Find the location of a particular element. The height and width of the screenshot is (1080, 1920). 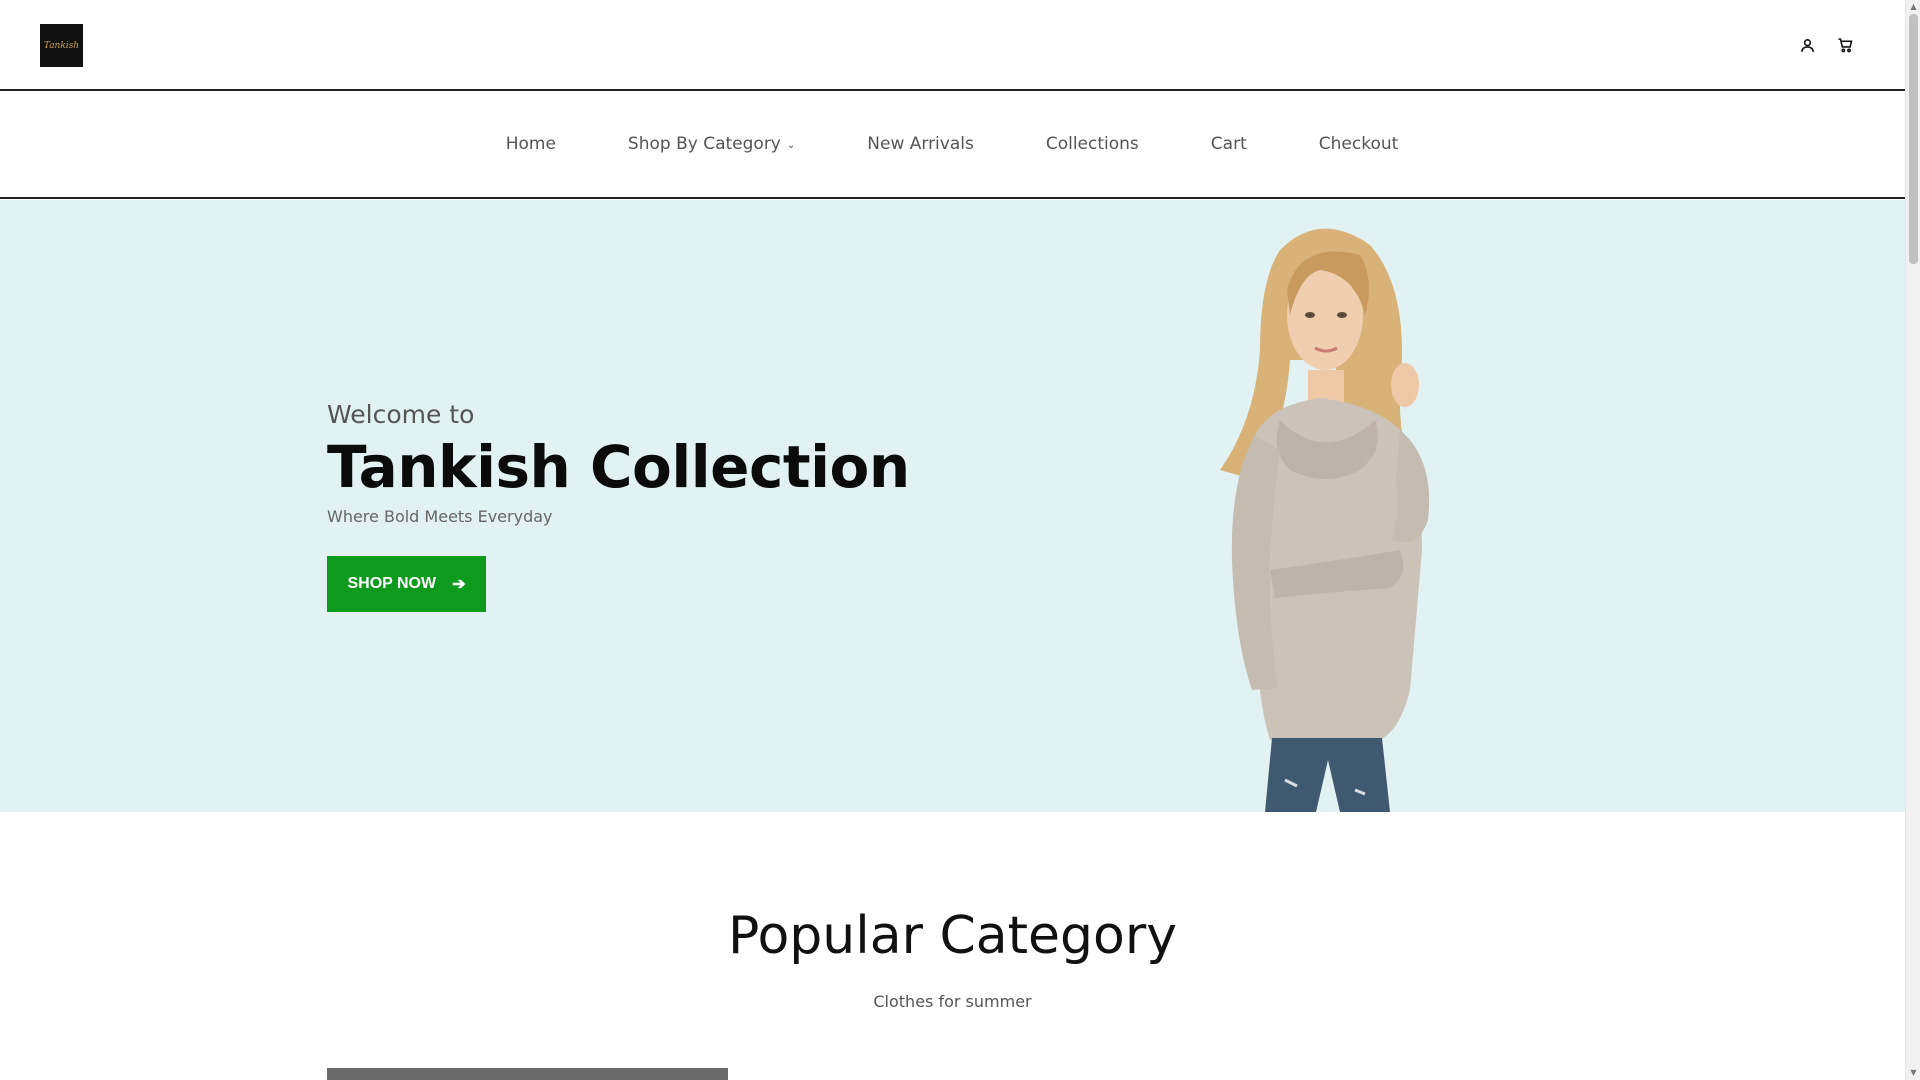

nav-item-cart: Cart is located at coordinates (1229, 144).